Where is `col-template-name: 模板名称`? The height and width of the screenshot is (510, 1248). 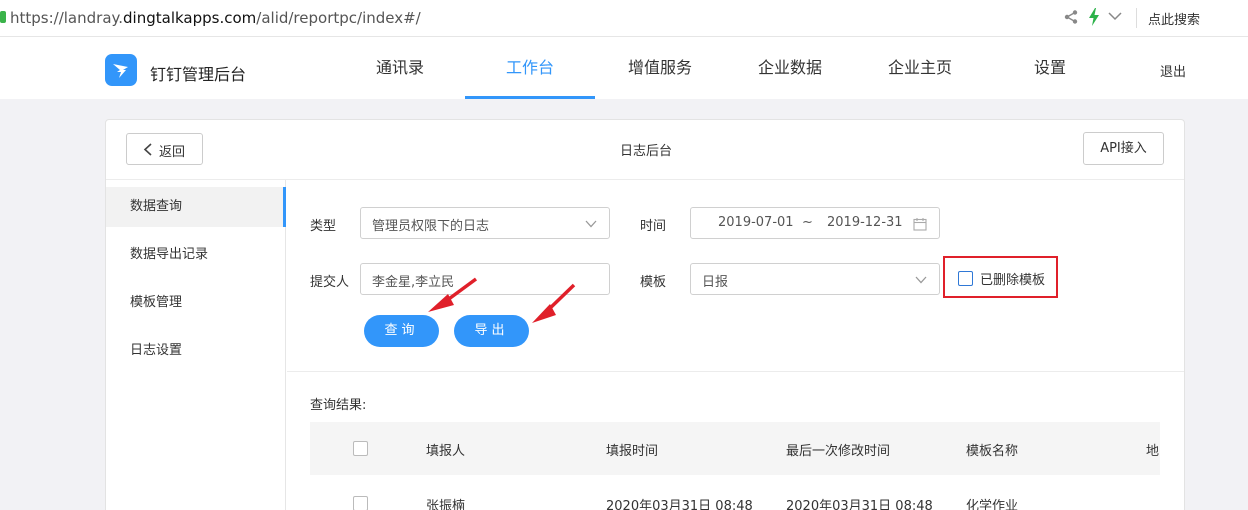
col-template-name: 模板名称 is located at coordinates (992, 449).